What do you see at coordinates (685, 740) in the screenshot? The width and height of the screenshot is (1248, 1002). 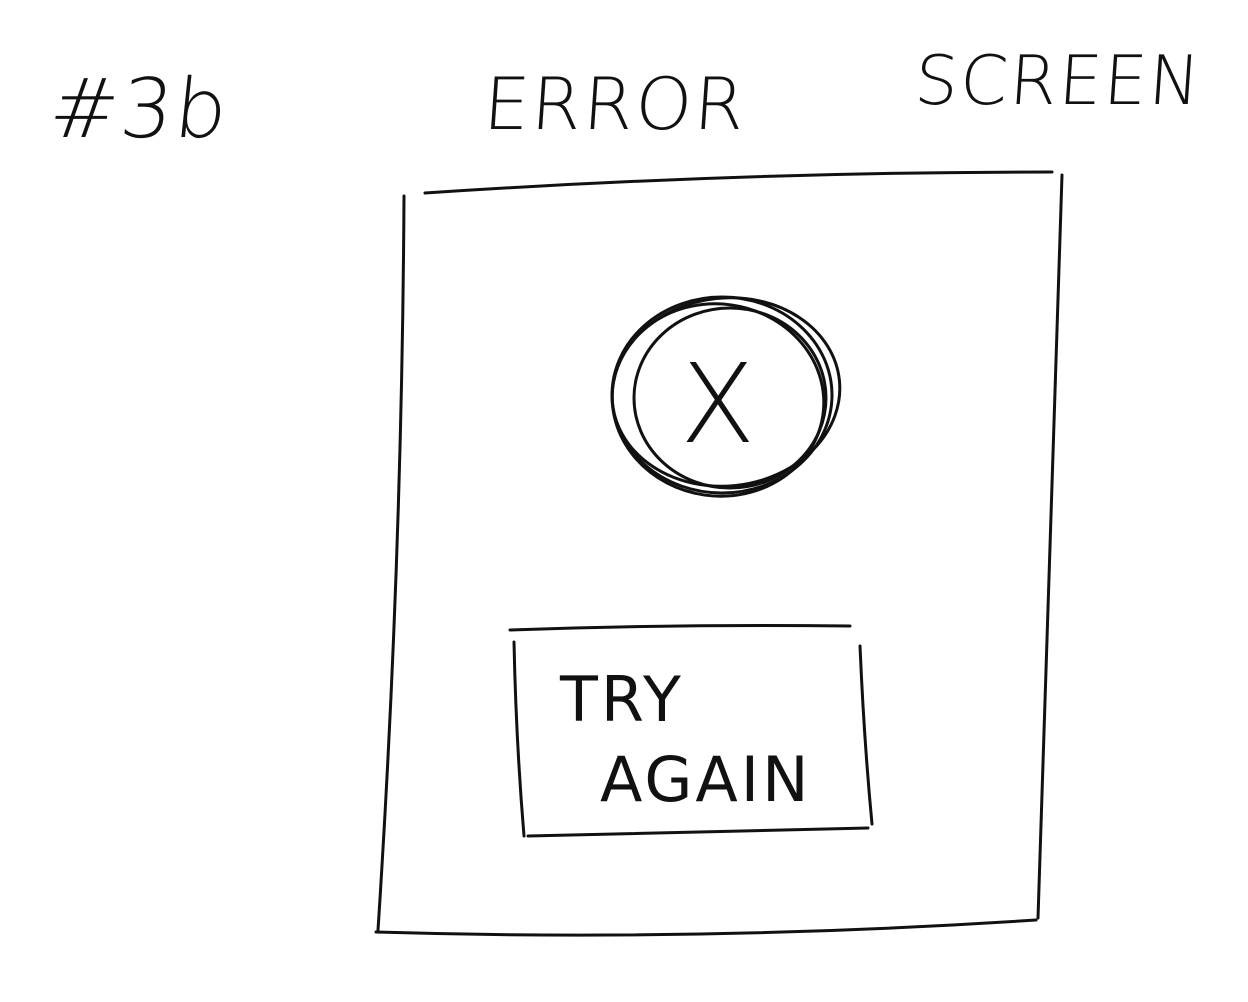 I see `try-again-button: TRY AGAIN` at bounding box center [685, 740].